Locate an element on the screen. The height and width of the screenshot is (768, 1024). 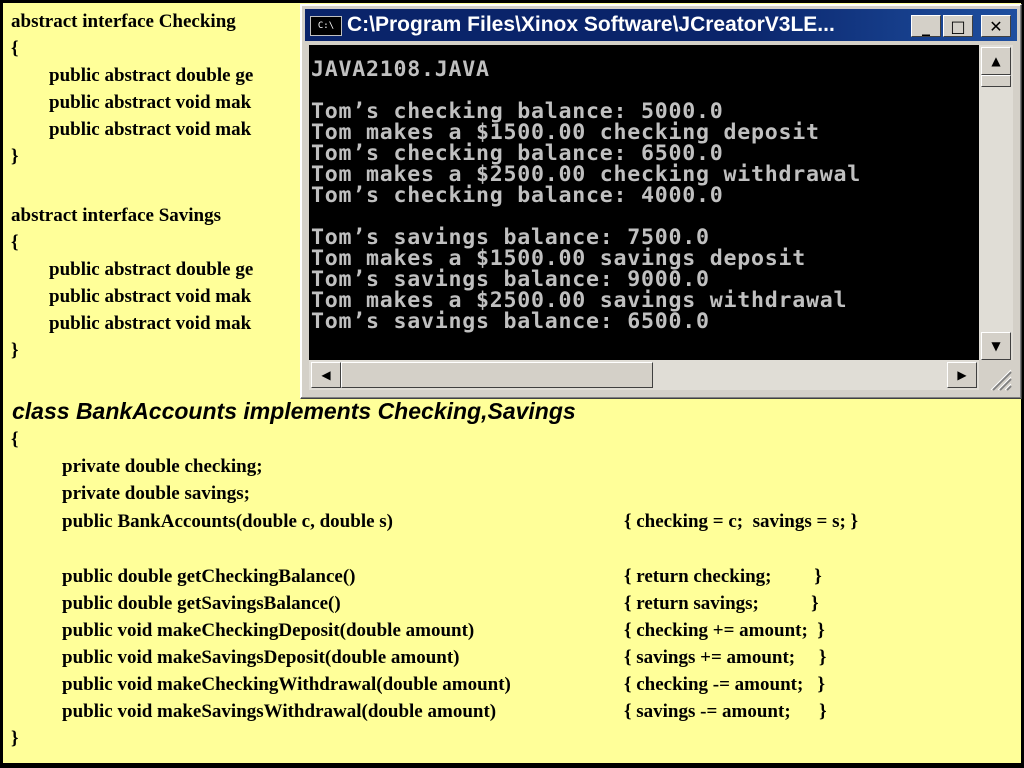
field-line: private double savings; is located at coordinates (156, 493).